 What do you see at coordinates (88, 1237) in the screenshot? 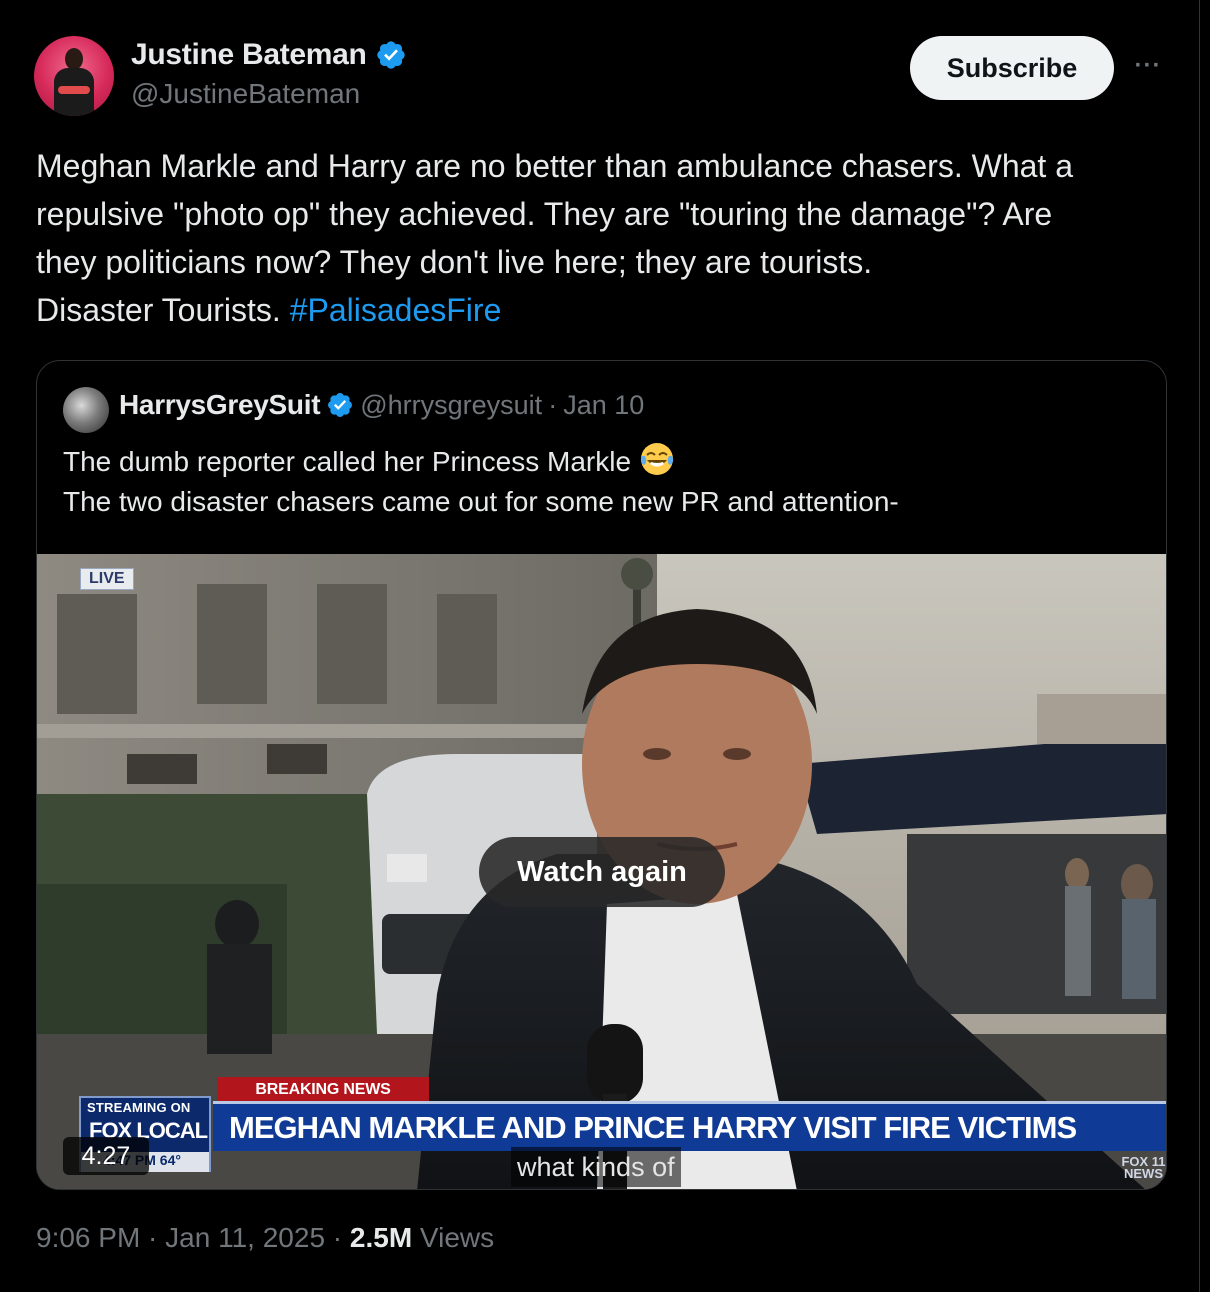
I see `tweet-time: 9:06 PM` at bounding box center [88, 1237].